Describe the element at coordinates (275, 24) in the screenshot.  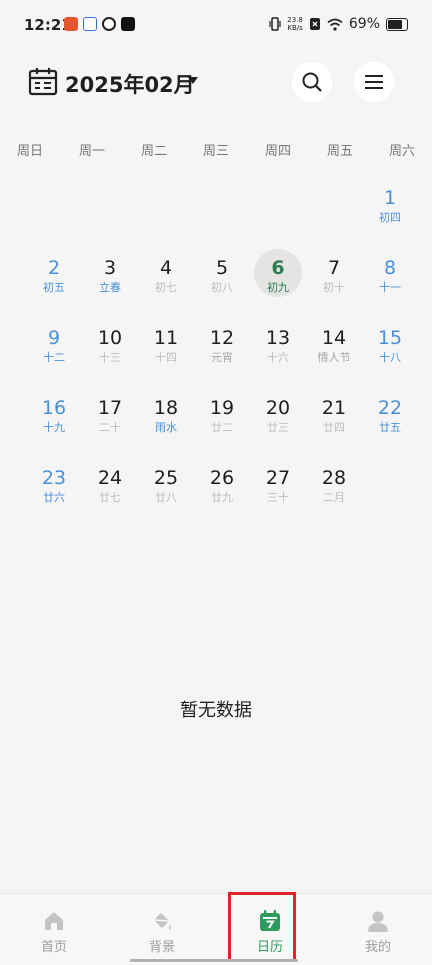
I see `vibrate-icon` at that location.